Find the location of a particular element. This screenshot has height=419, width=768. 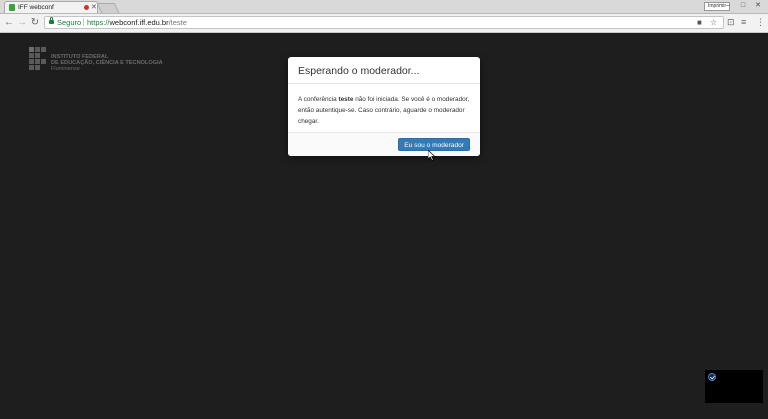

close-window-button: ✕ is located at coordinates (758, 5).